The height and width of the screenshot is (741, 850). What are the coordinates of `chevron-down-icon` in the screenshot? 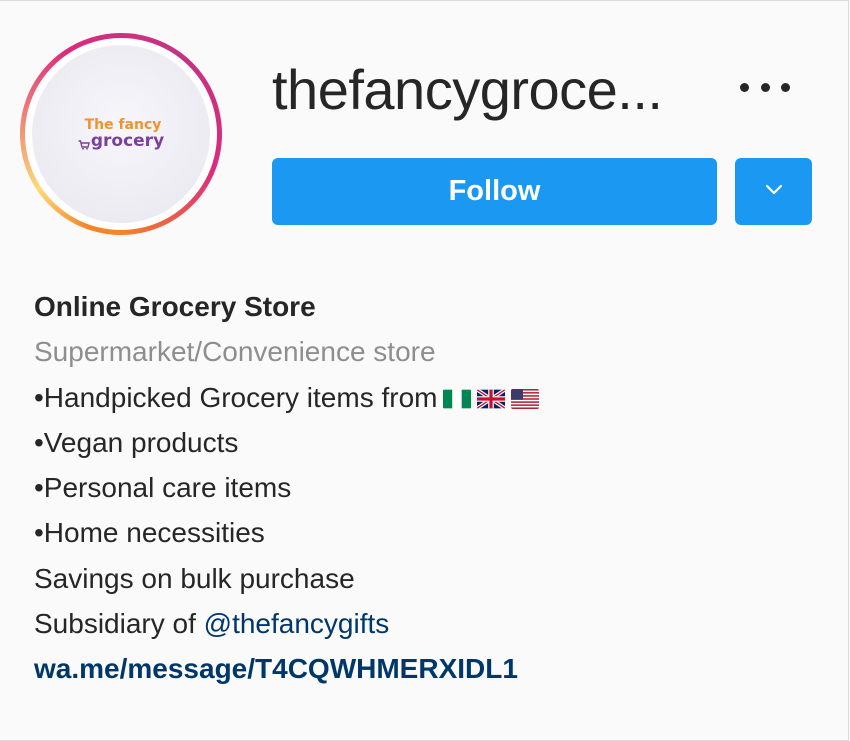 It's located at (774, 192).